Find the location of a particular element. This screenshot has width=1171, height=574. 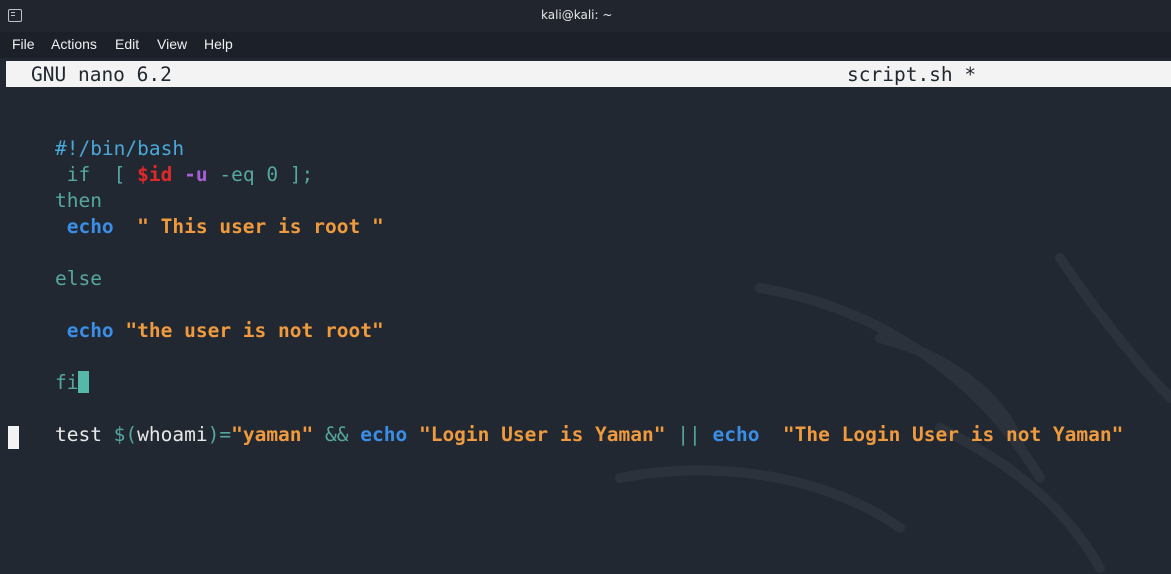

menu-view: View is located at coordinates (172, 44).